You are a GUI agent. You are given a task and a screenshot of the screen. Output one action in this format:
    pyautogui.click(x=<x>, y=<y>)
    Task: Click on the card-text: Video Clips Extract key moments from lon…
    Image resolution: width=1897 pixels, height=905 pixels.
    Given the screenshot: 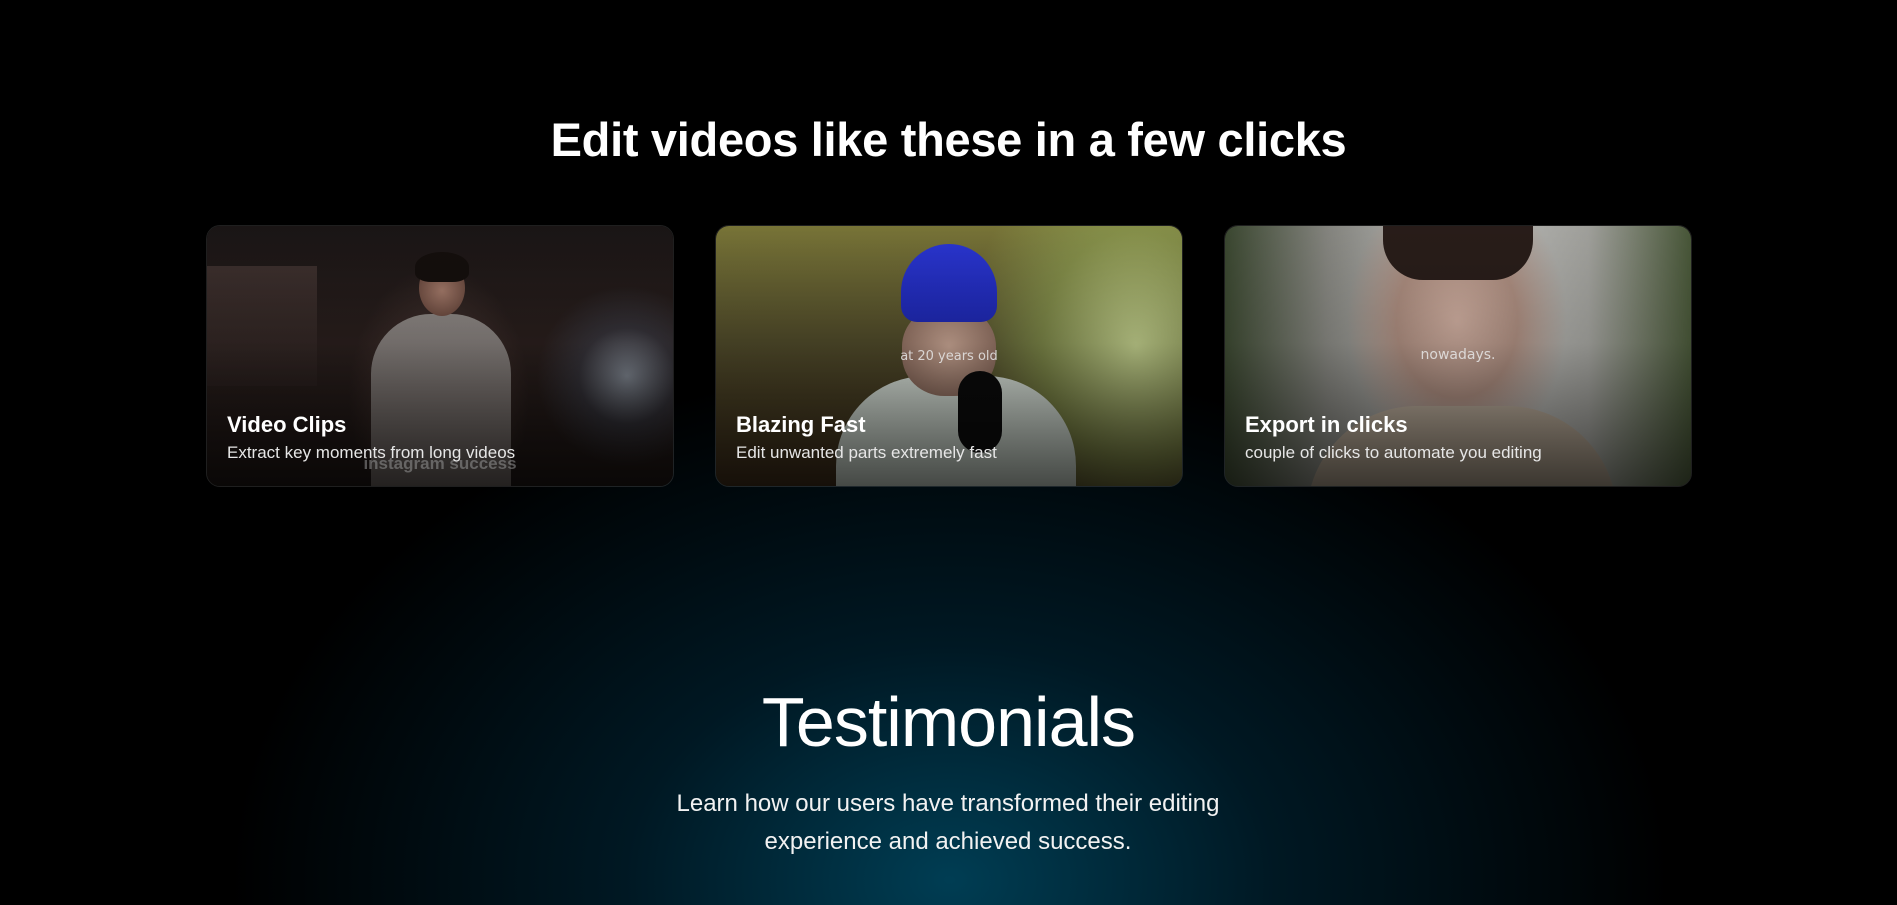 What is the action you would take?
    pyautogui.click(x=440, y=437)
    